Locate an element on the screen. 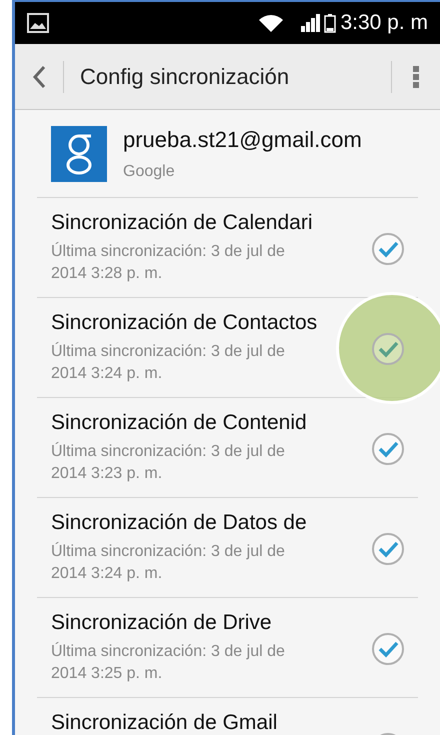 This screenshot has width=440, height=735. status-time: 3:30 p. m is located at coordinates (384, 23).